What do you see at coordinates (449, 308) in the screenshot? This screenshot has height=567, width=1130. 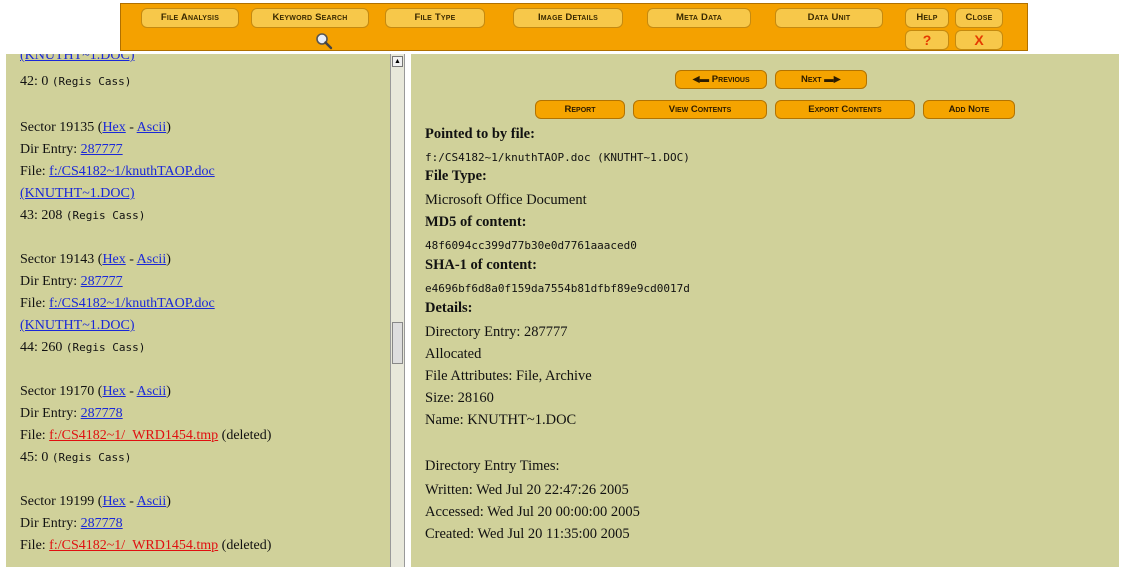 I see `details-label: Details:` at bounding box center [449, 308].